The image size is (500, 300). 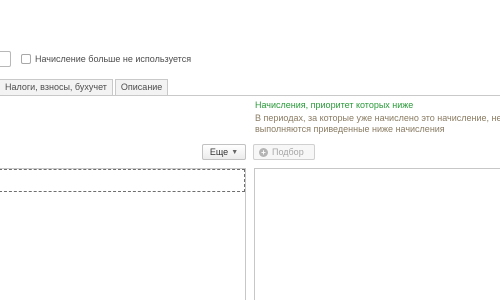 I want to click on tab-taxes: Налоги, взносы, бухучет, so click(x=56, y=87).